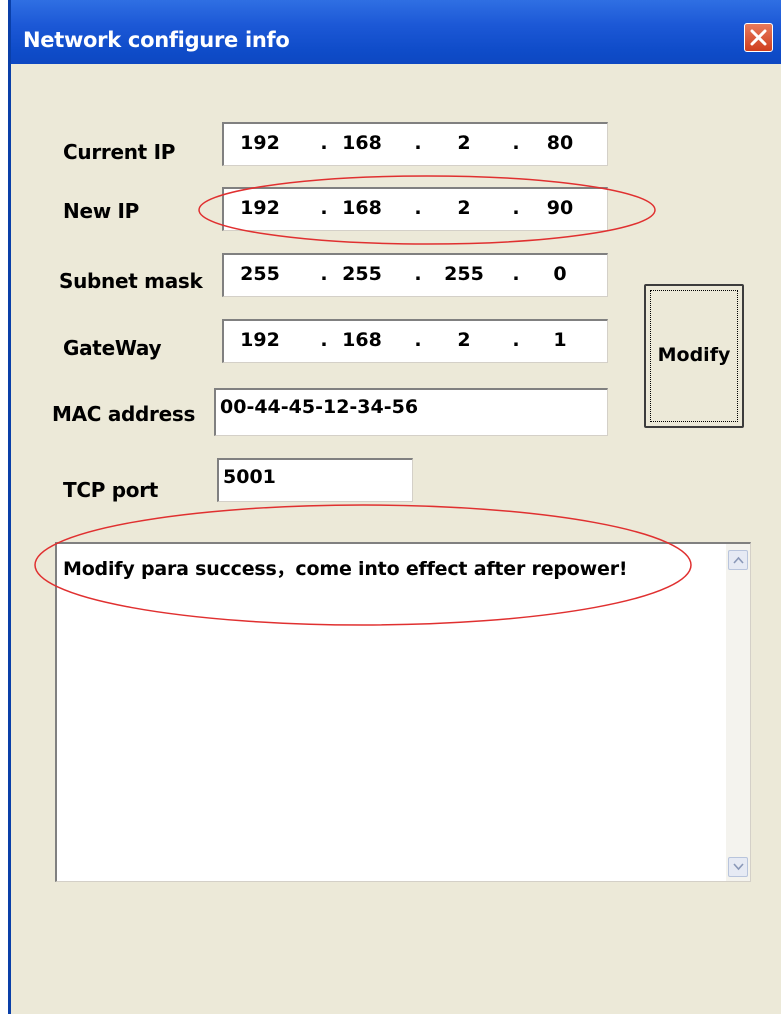 This screenshot has height=1014, width=781. I want to click on vertical-scrollbar, so click(738, 712).